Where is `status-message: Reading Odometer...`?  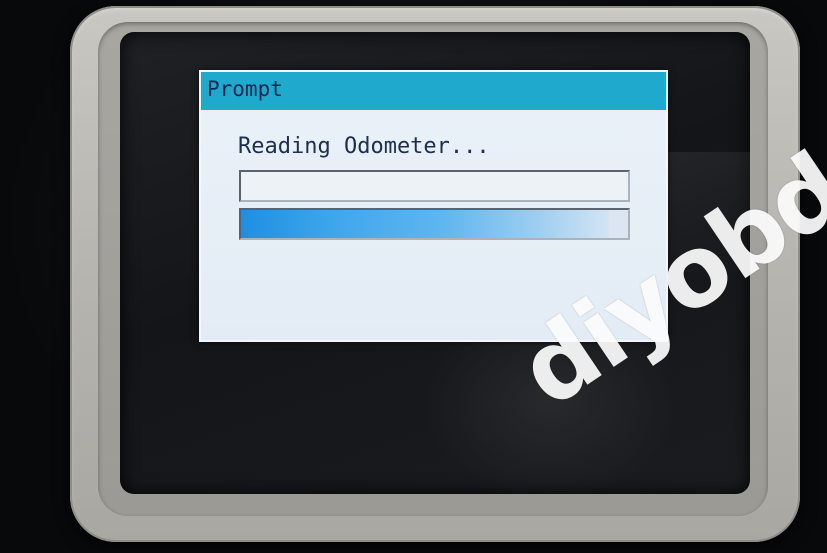
status-message: Reading Odometer... is located at coordinates (364, 146).